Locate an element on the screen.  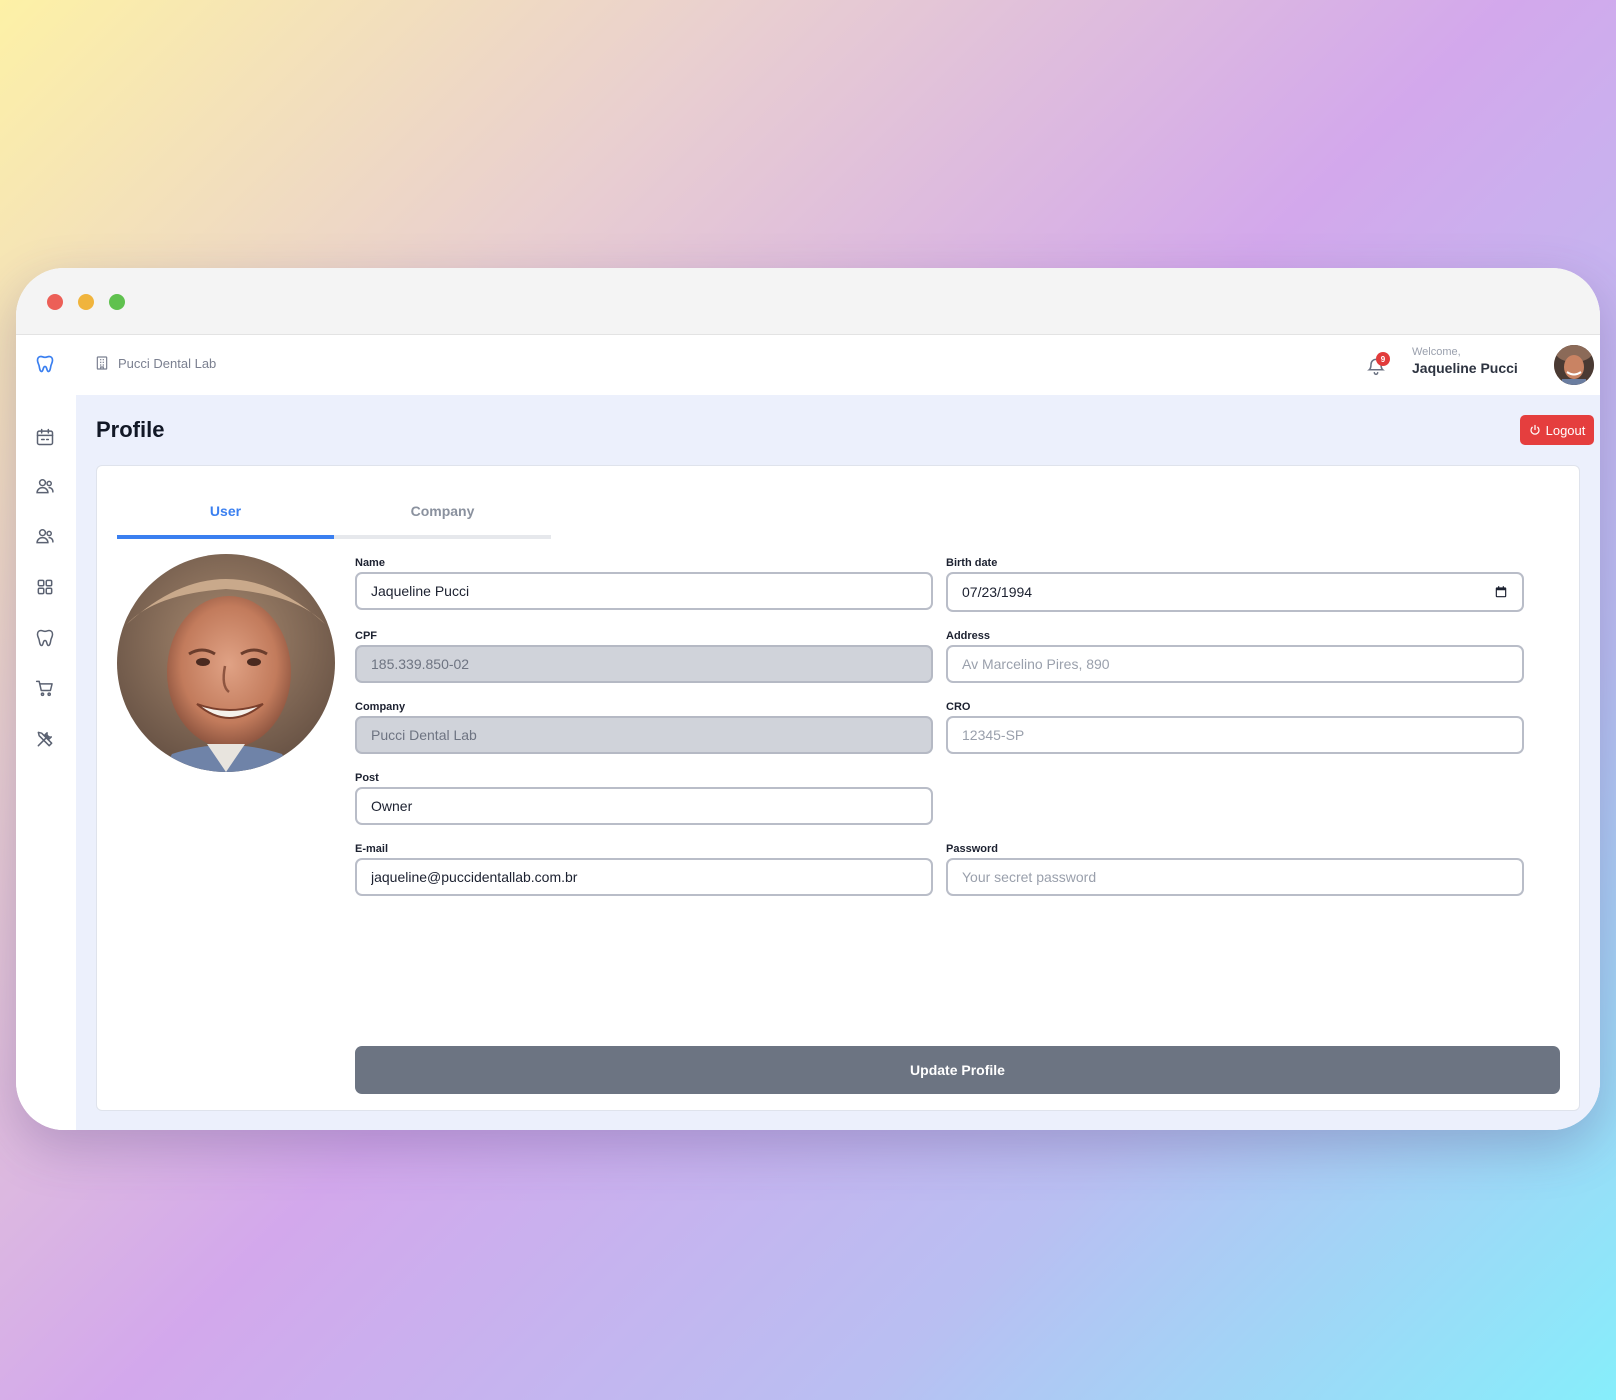
address-label: Address is located at coordinates (968, 636).